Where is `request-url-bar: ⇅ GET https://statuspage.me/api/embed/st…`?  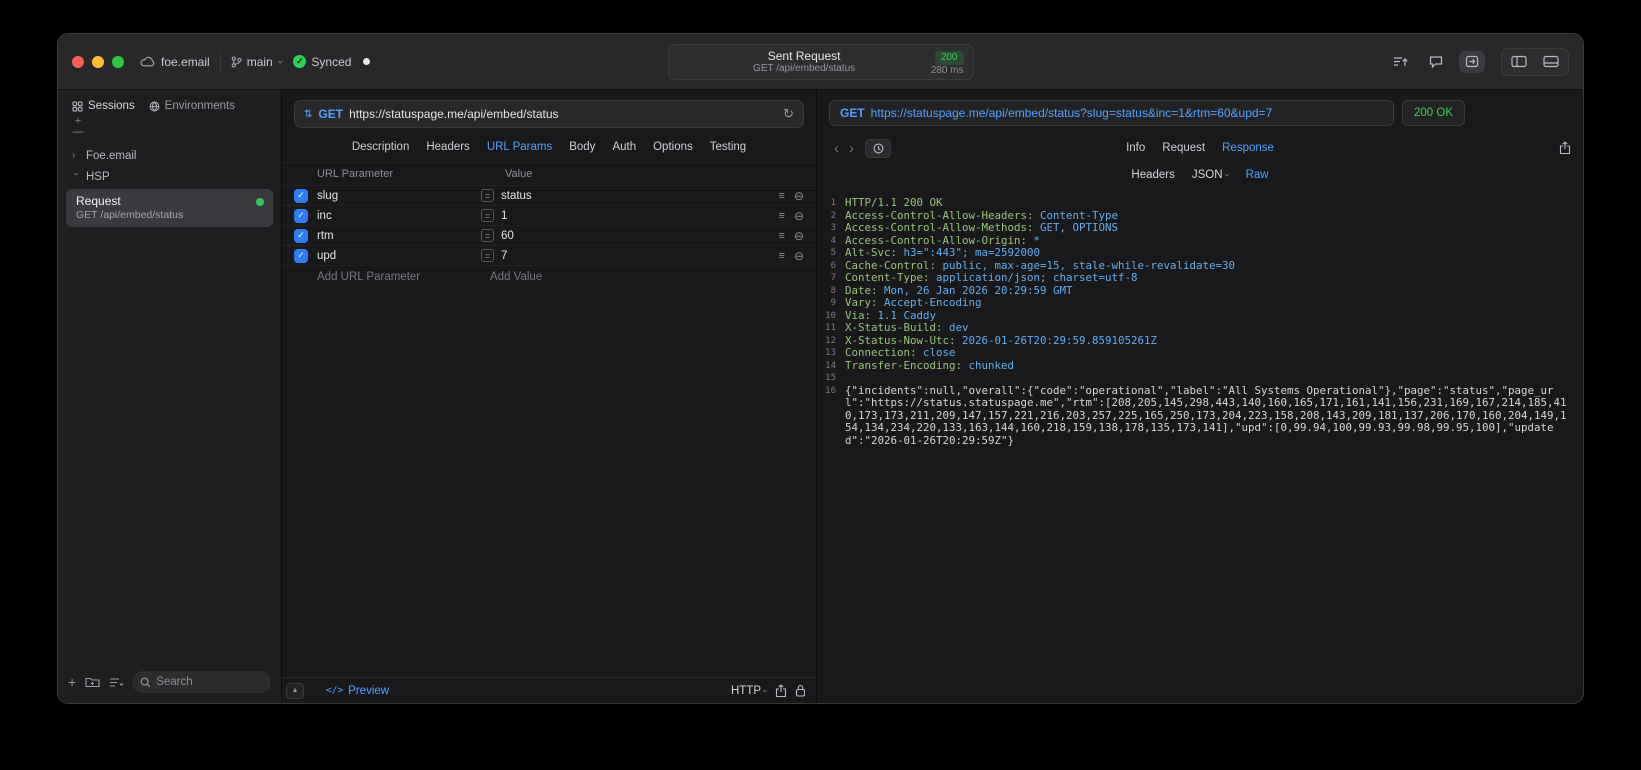 request-url-bar: ⇅ GET https://statuspage.me/api/embed/st… is located at coordinates (549, 114).